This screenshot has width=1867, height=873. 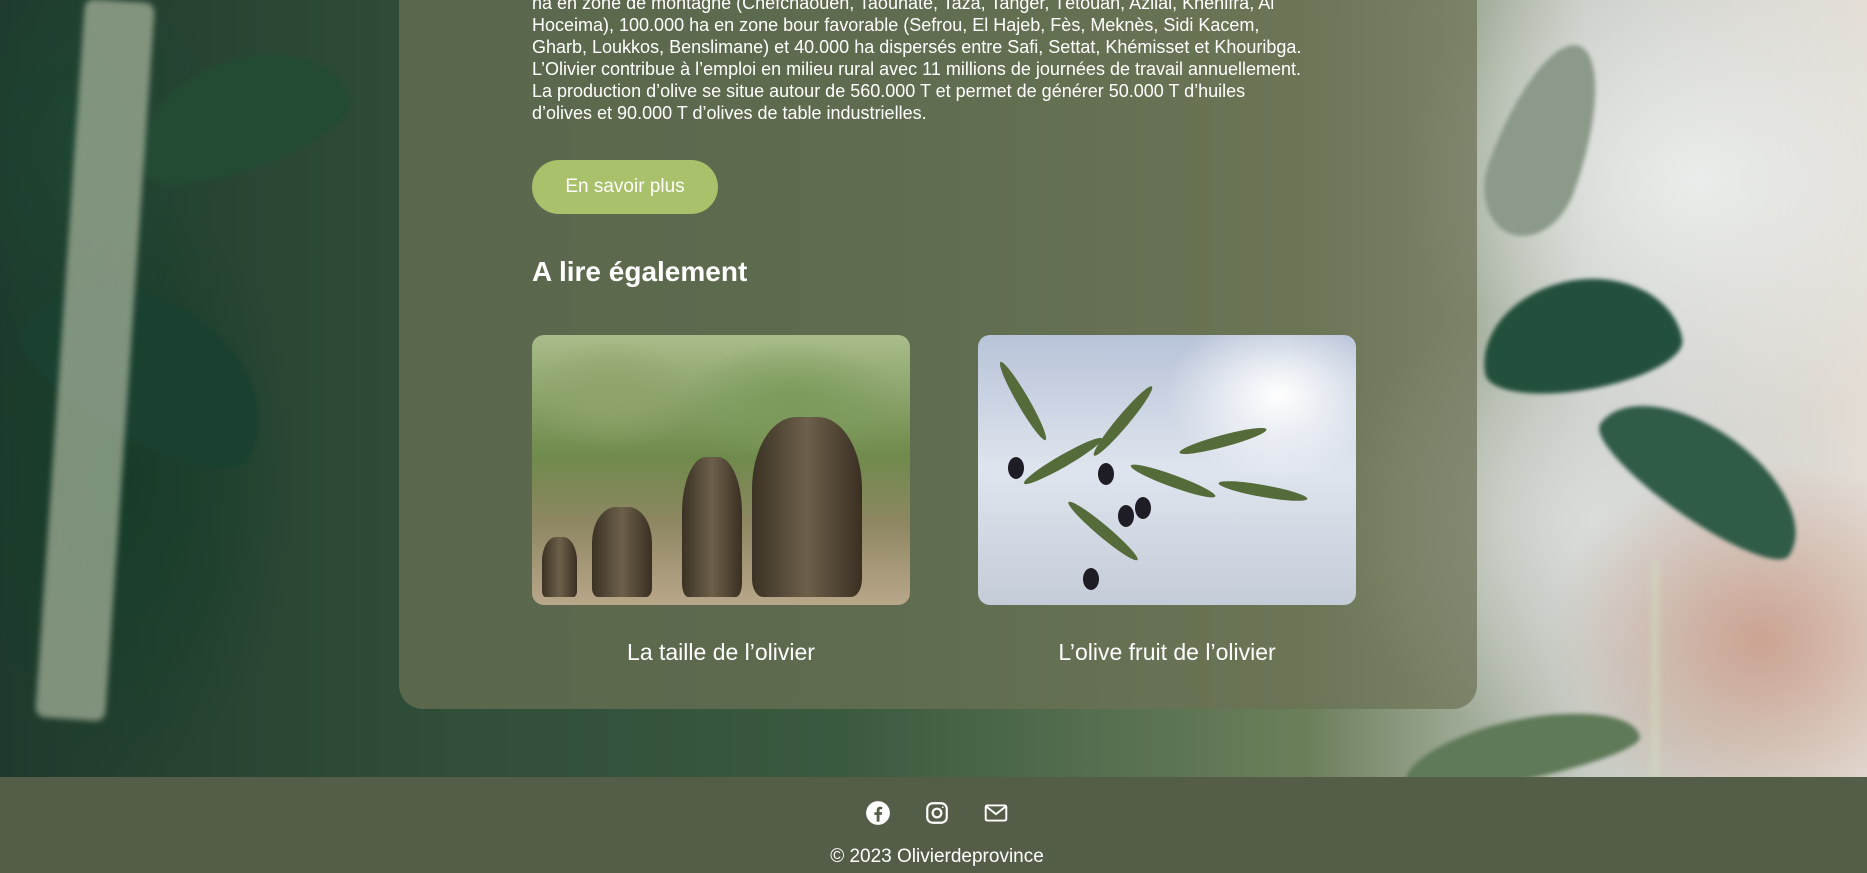 I want to click on facebook-icon, so click(x=878, y=813).